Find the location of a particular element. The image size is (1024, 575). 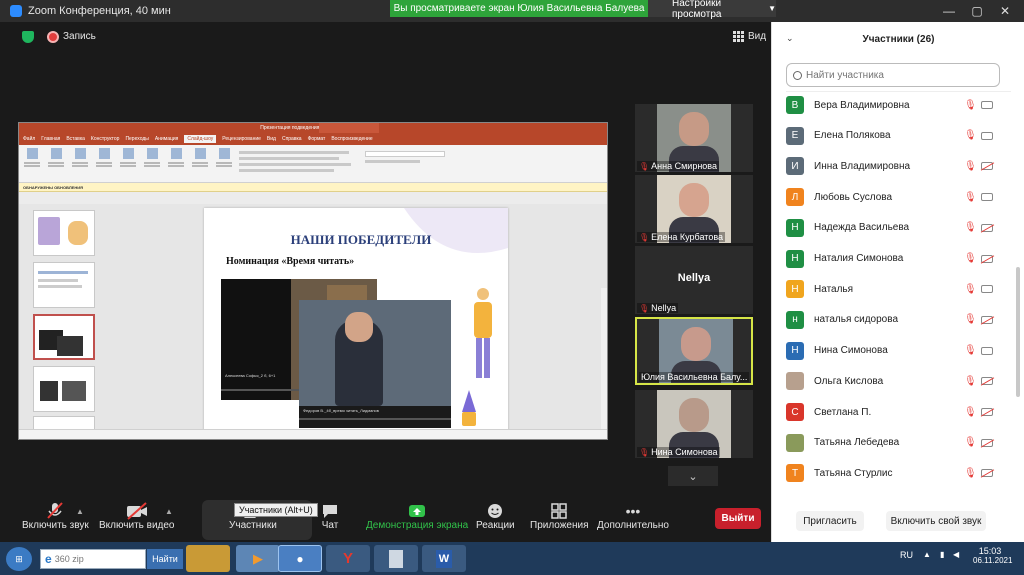

more-button: ••• Дополнительно is located at coordinates (633, 516).